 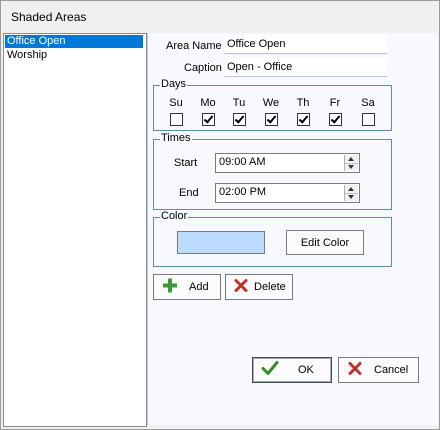 What do you see at coordinates (49, 17) in the screenshot?
I see `window-title: Shaded Areas` at bounding box center [49, 17].